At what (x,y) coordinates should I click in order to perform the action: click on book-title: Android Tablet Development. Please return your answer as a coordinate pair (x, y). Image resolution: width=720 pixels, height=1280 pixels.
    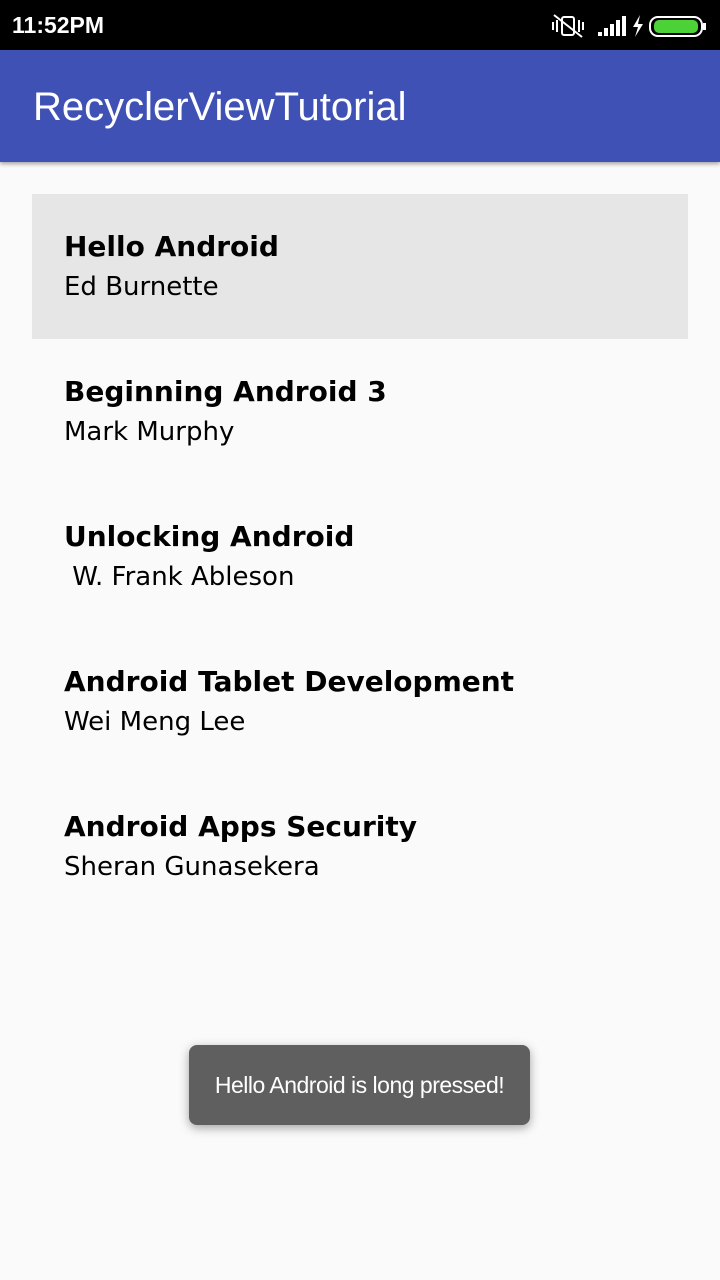
    Looking at the image, I should click on (289, 681).